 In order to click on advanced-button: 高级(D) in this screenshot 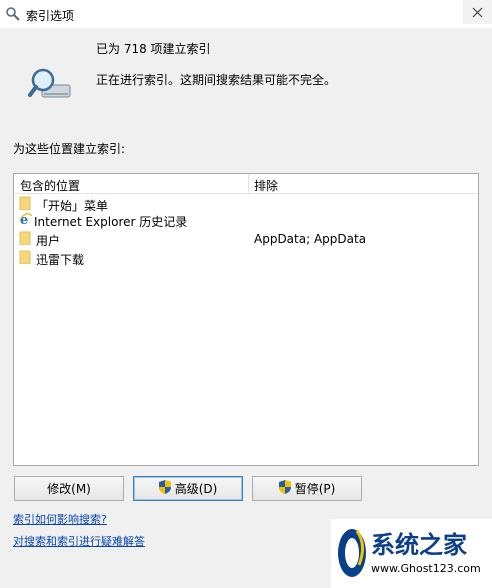, I will do `click(188, 488)`.